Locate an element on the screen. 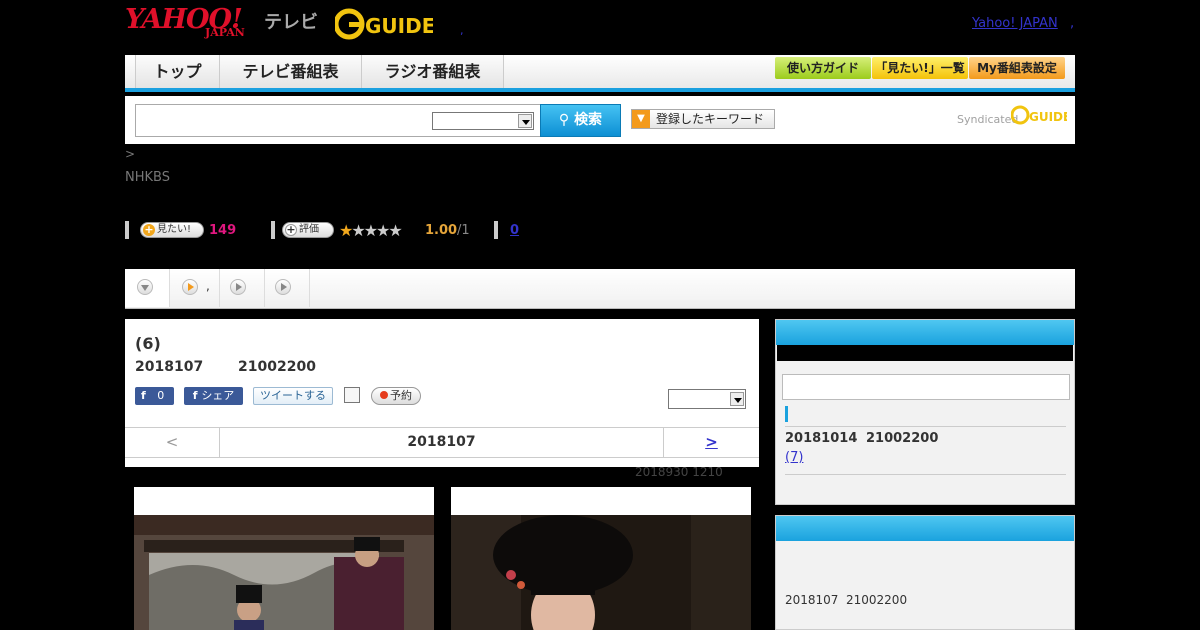  tab-2-label: , is located at coordinates (208, 286).